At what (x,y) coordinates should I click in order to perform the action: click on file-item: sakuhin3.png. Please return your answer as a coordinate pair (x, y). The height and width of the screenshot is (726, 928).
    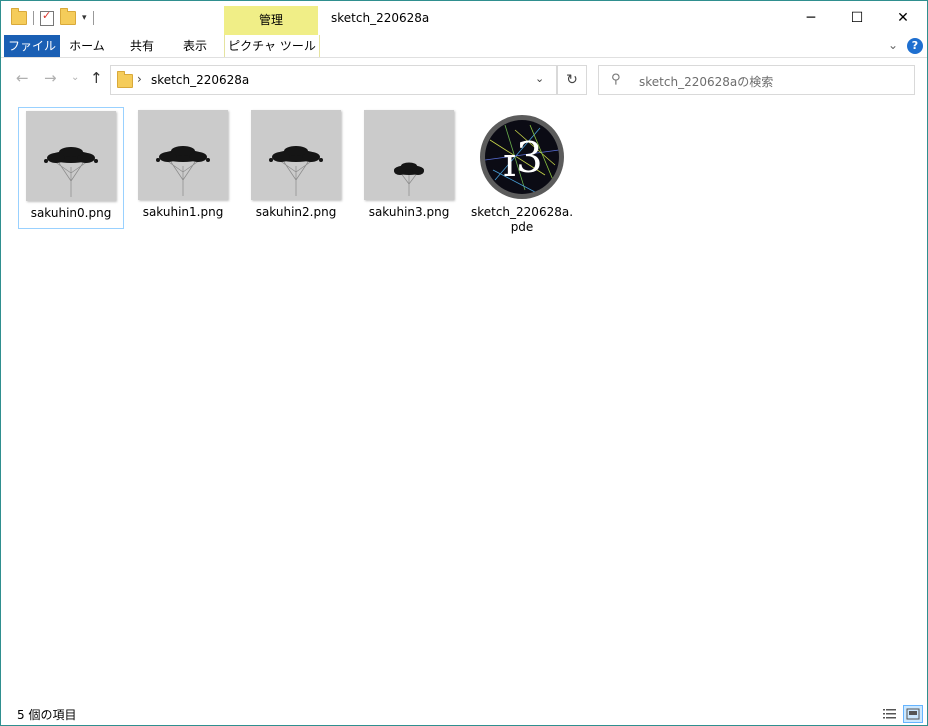
    Looking at the image, I should click on (409, 167).